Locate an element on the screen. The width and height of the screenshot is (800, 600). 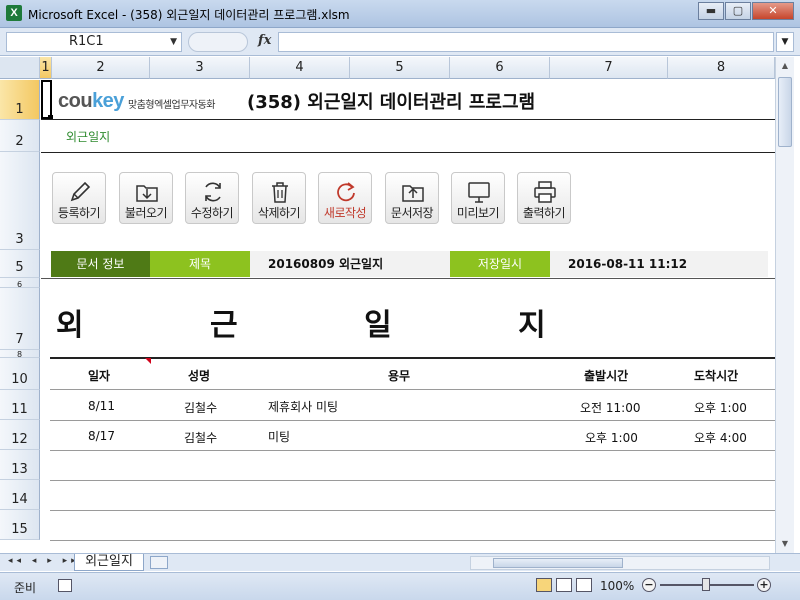
table-cell-purpose: 미팅 is located at coordinates (279, 436).